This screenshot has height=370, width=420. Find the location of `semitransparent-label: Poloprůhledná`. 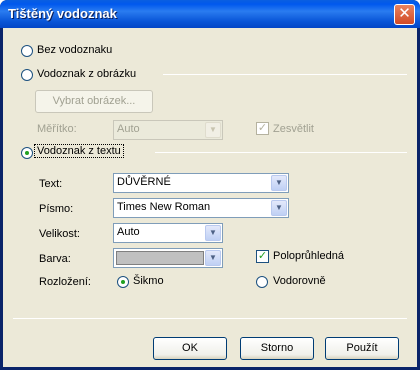

semitransparent-label: Poloprůhledná is located at coordinates (308, 256).